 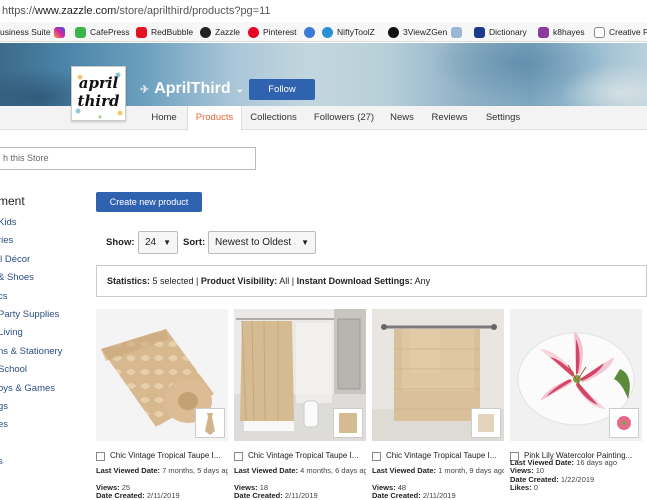 I want to click on bookmark-3viewzgen: 3ViewZGen, so click(x=418, y=31).